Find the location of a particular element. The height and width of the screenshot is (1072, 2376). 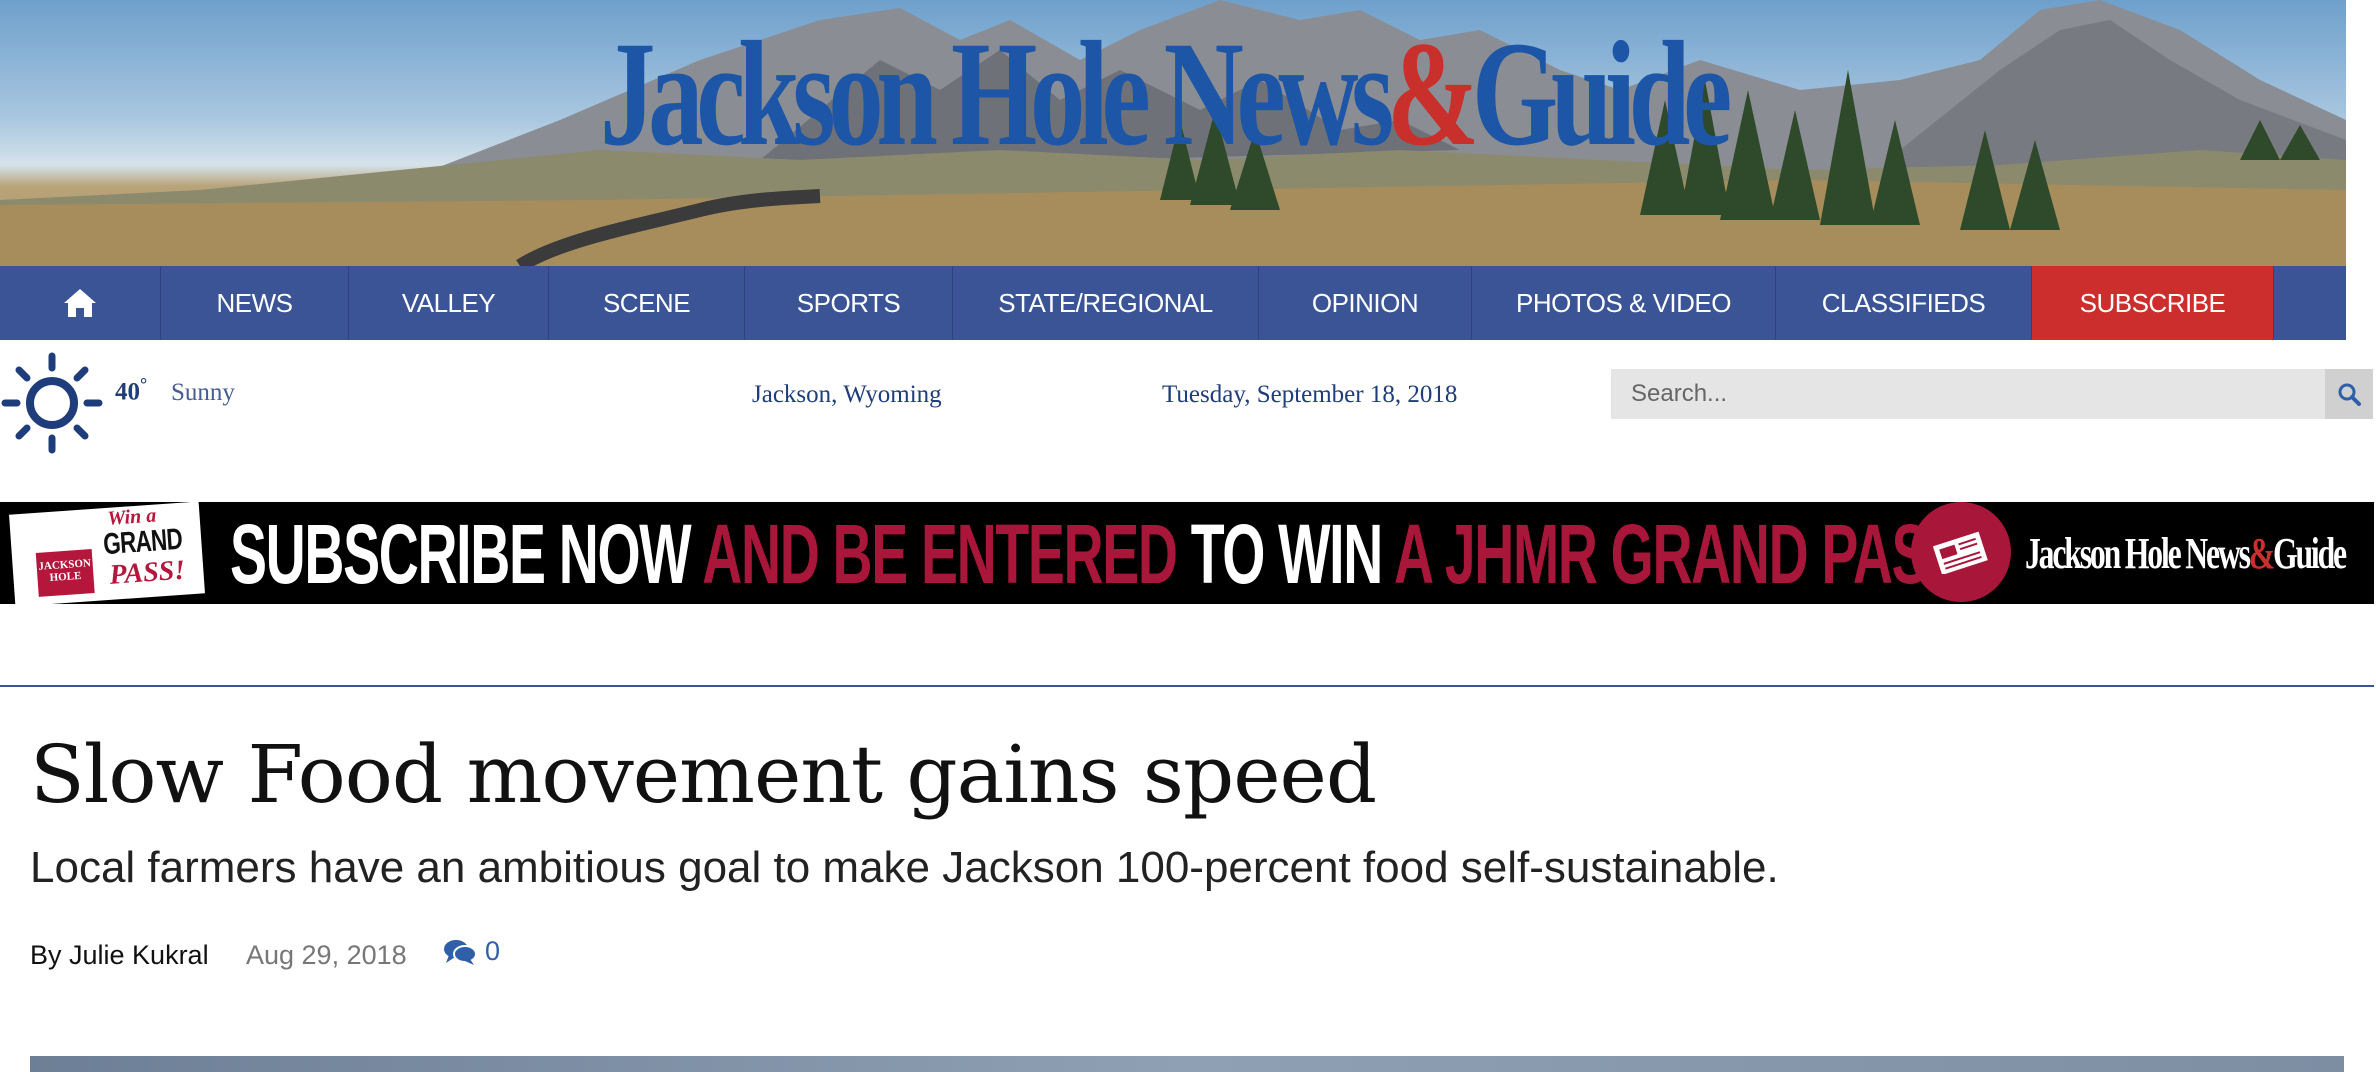

banner-text-be-entered: AND BE ENTERED is located at coordinates (946, 554).